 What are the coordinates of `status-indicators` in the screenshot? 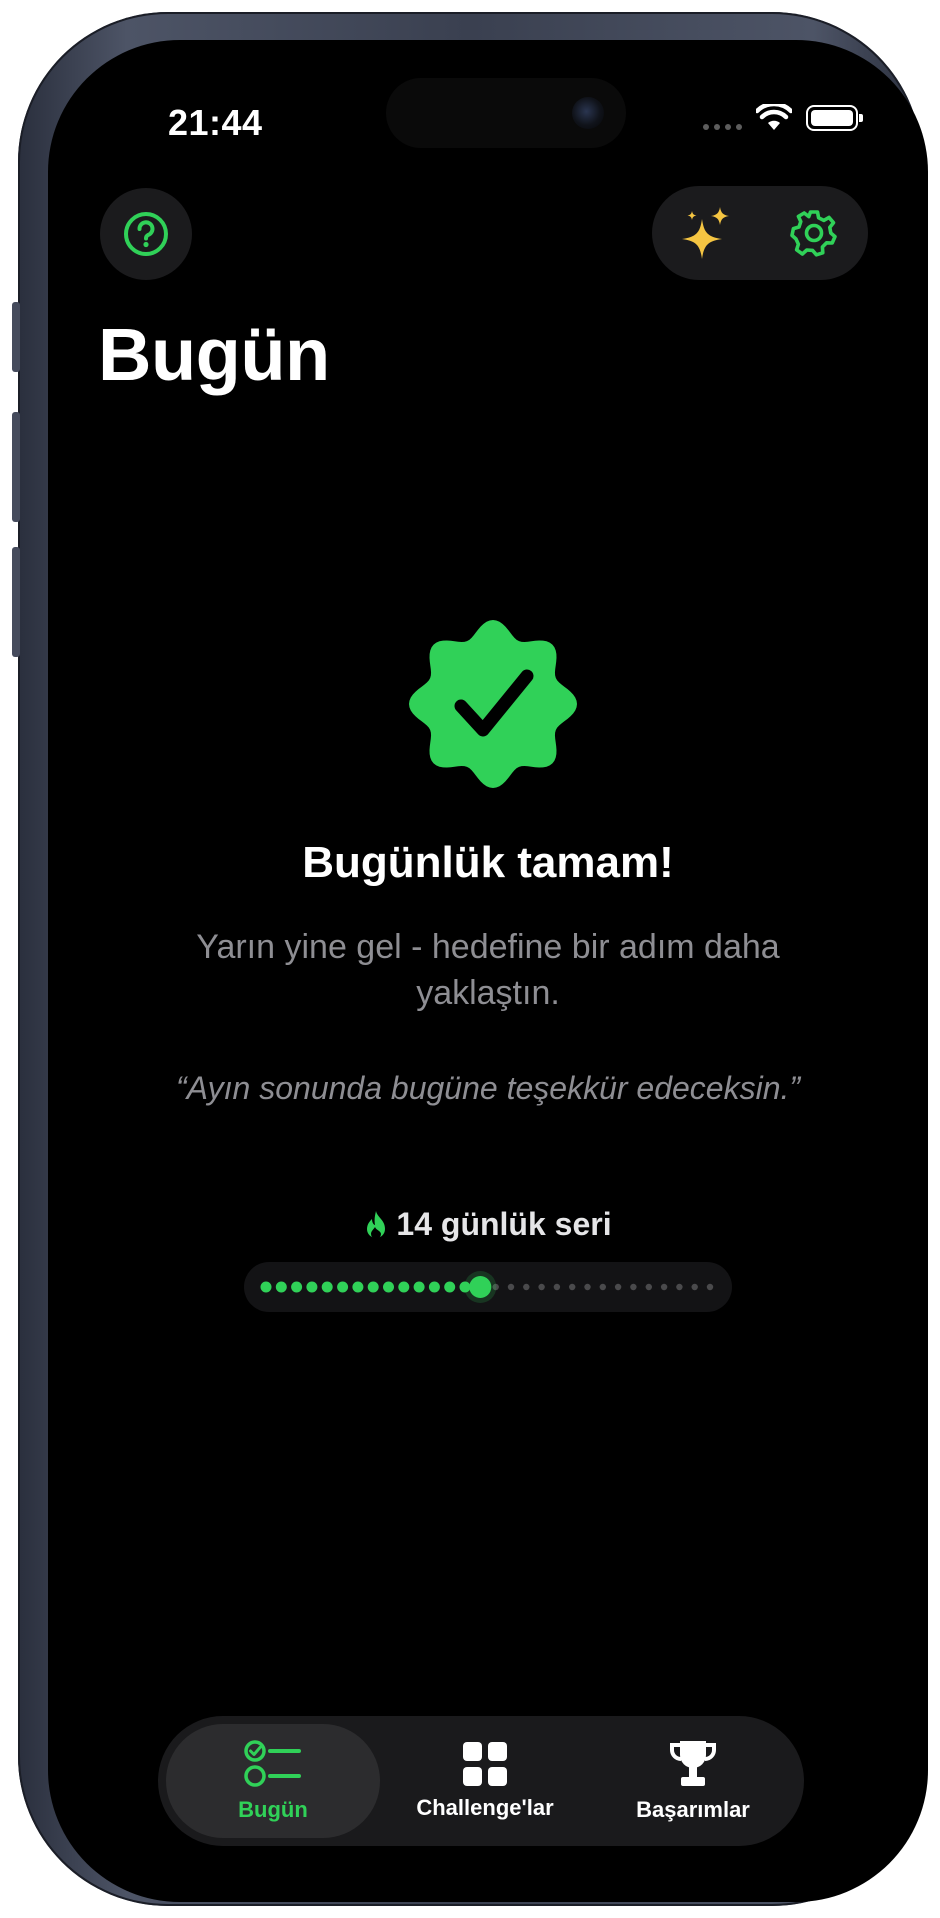 It's located at (783, 118).